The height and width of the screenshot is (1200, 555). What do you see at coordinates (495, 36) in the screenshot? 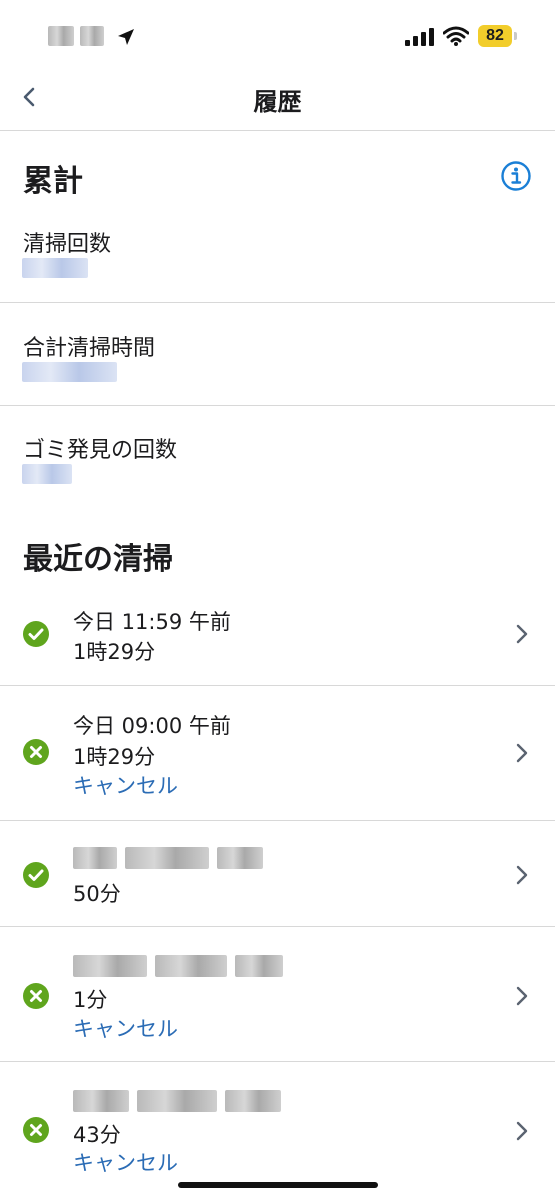
I see `battery-indicator: 82` at bounding box center [495, 36].